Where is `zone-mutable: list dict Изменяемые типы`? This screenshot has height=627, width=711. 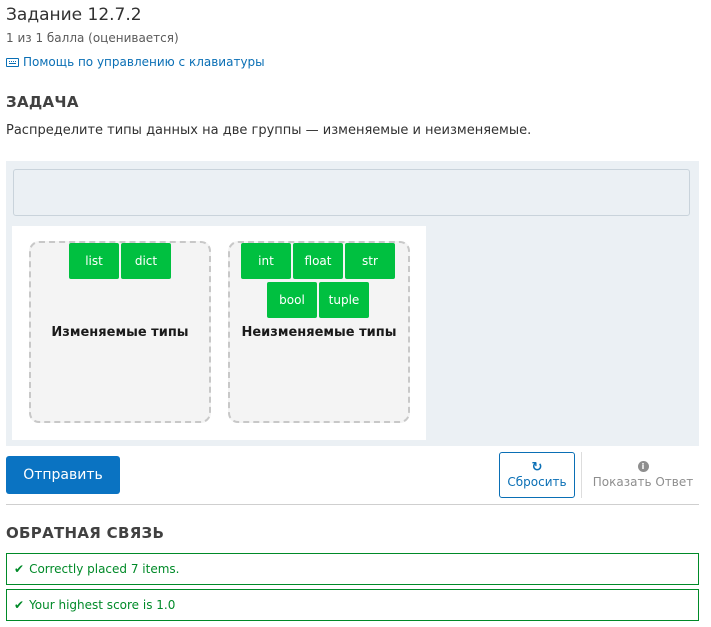 zone-mutable: list dict Изменяемые типы is located at coordinates (120, 332).